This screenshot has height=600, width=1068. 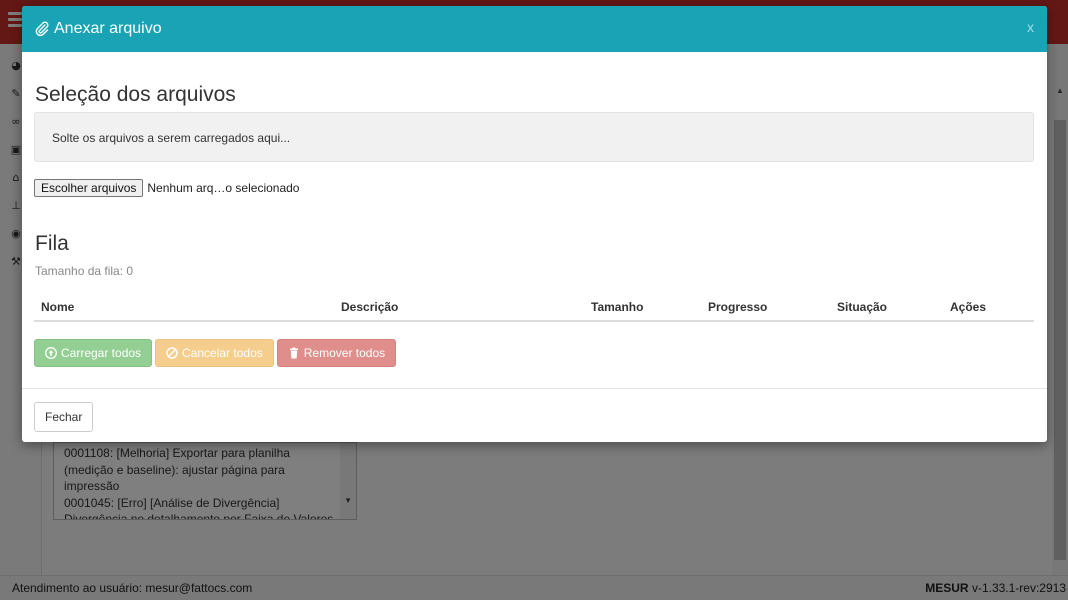 I want to click on selection-heading: Seleção dos arquivos, so click(x=135, y=94).